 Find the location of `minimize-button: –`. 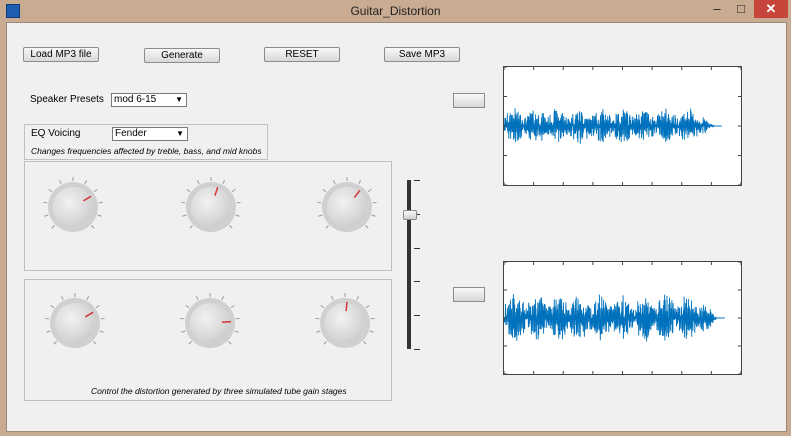

minimize-button: – is located at coordinates (717, 9).